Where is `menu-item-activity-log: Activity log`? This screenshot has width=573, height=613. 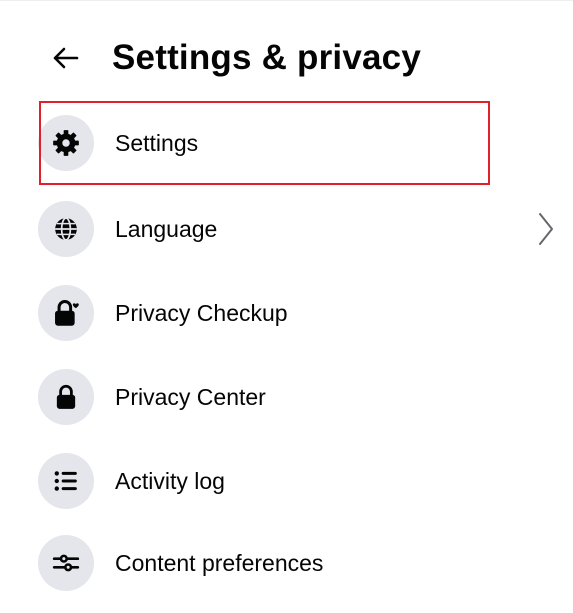
menu-item-activity-log: Activity log is located at coordinates (286, 481).